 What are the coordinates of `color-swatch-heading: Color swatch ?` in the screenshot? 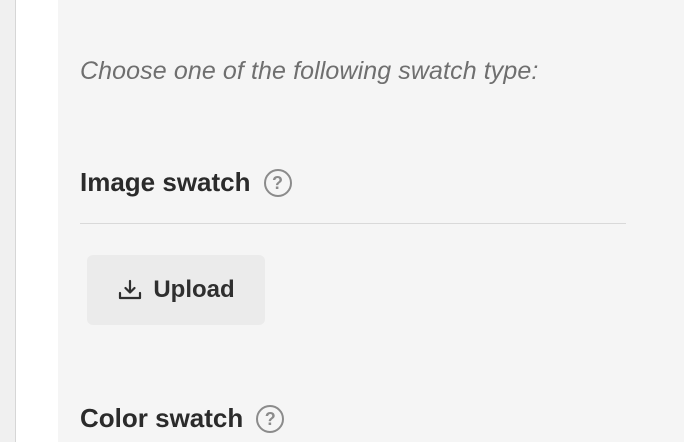 It's located at (182, 418).